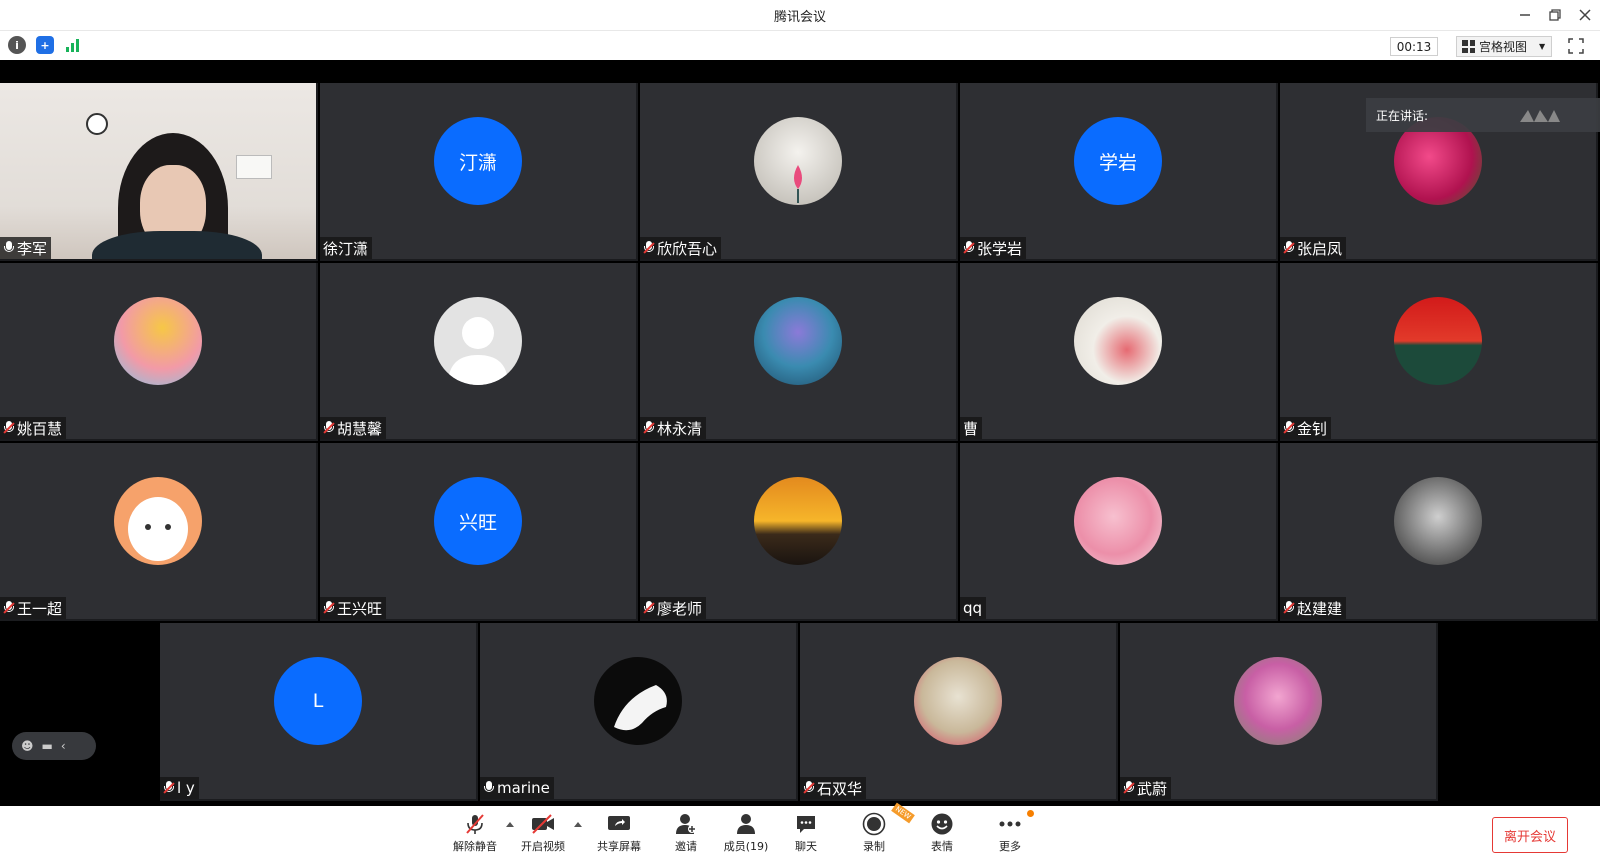  I want to click on participant-tile: 姚百慧, so click(159, 352).